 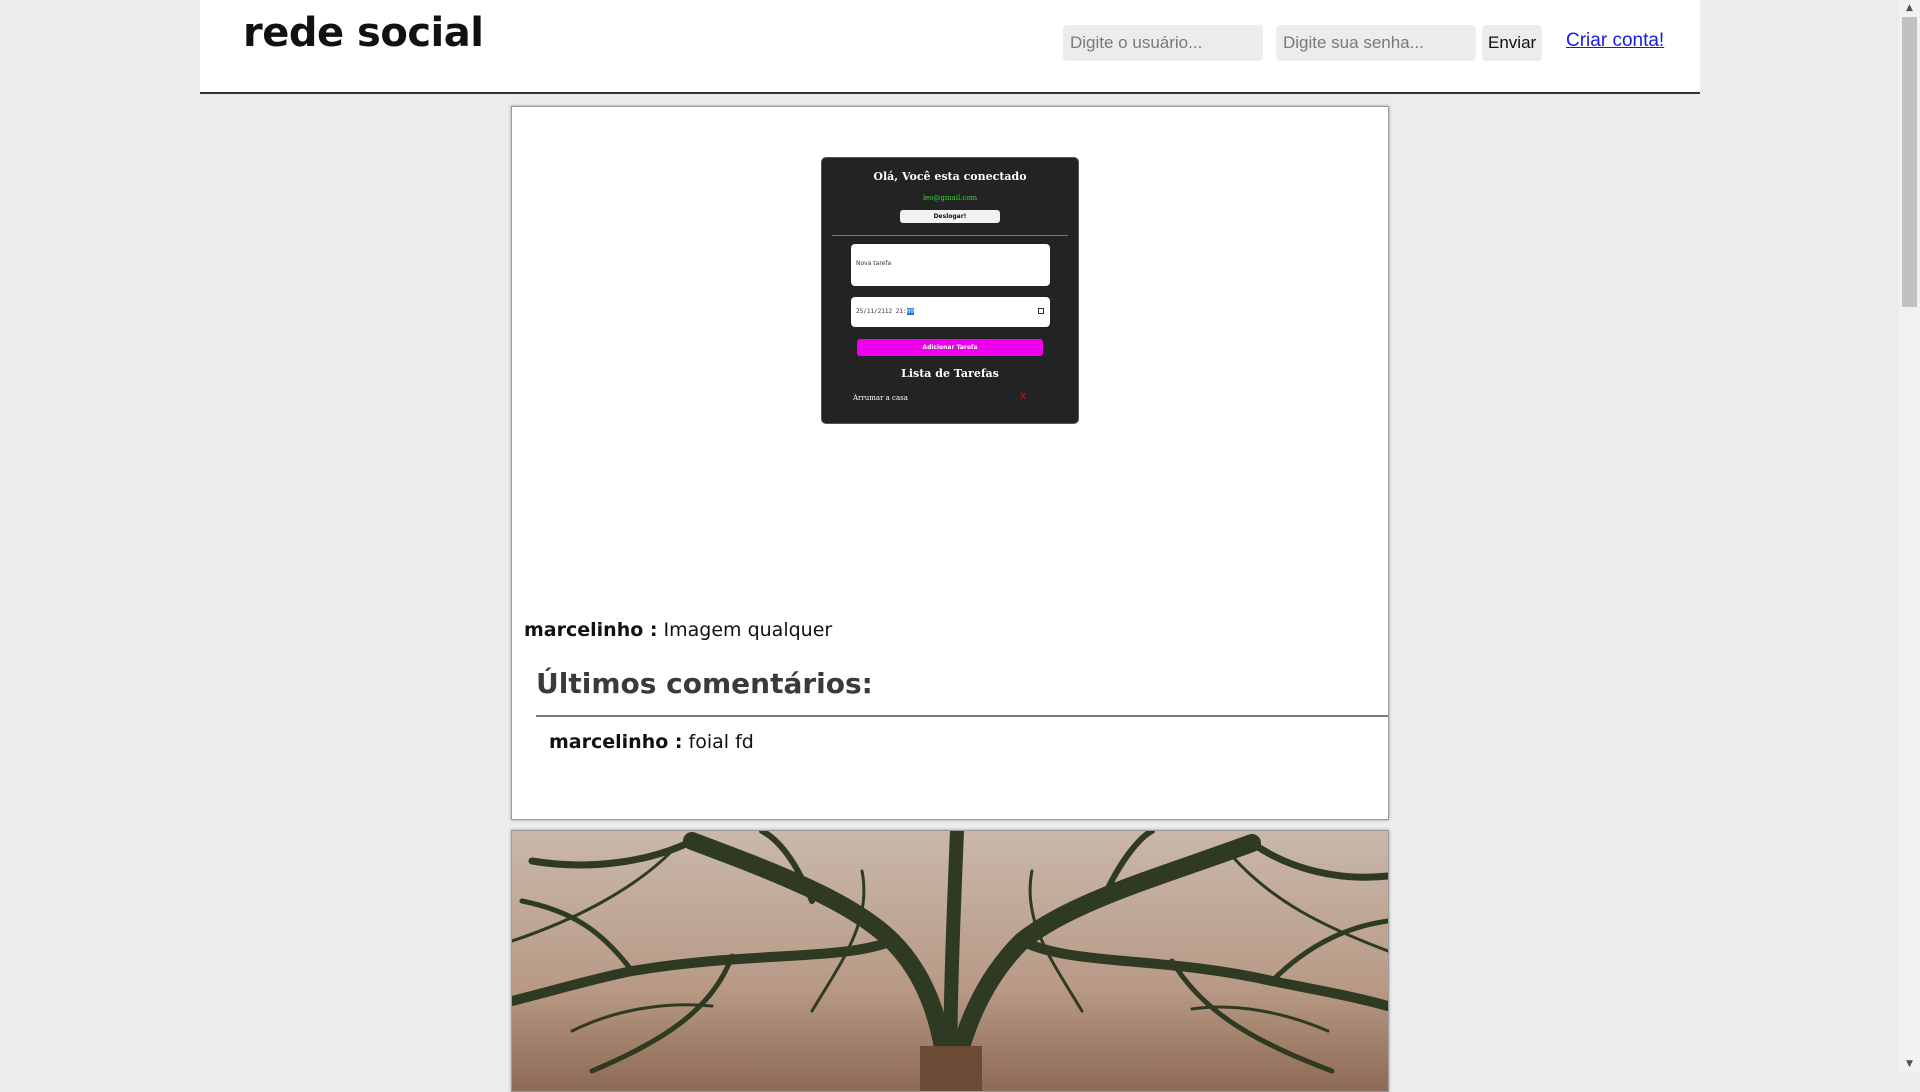 What do you see at coordinates (748, 630) in the screenshot?
I see `post-caption-text: Imagem qualquer` at bounding box center [748, 630].